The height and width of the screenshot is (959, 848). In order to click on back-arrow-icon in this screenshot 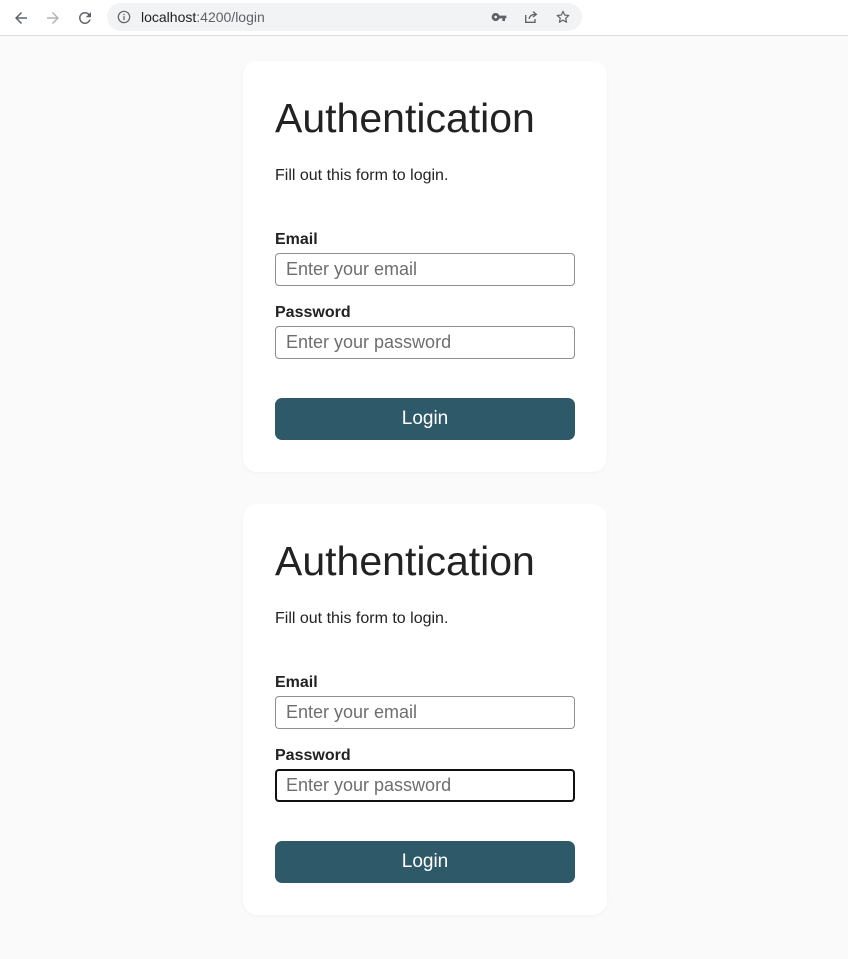, I will do `click(21, 18)`.